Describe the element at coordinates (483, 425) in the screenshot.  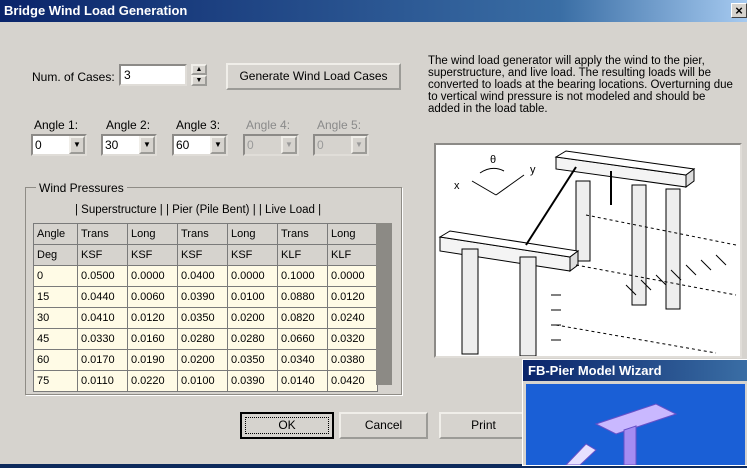
I see `print-button: Print` at that location.